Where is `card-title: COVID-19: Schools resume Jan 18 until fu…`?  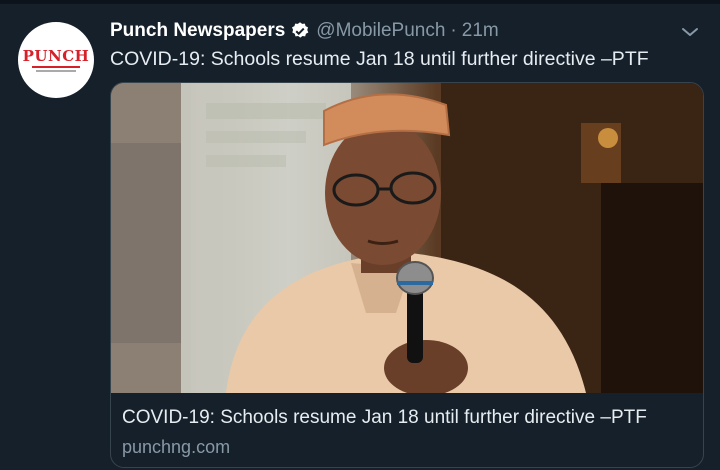
card-title: COVID-19: Schools resume Jan 18 until fu… is located at coordinates (384, 418).